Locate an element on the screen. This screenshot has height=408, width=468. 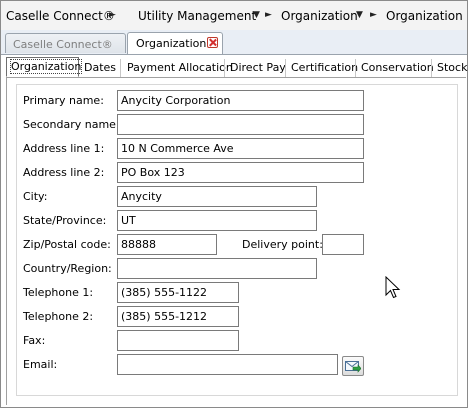
document-tab-strip: Caselle Connect® Organization is located at coordinates (234, 42).